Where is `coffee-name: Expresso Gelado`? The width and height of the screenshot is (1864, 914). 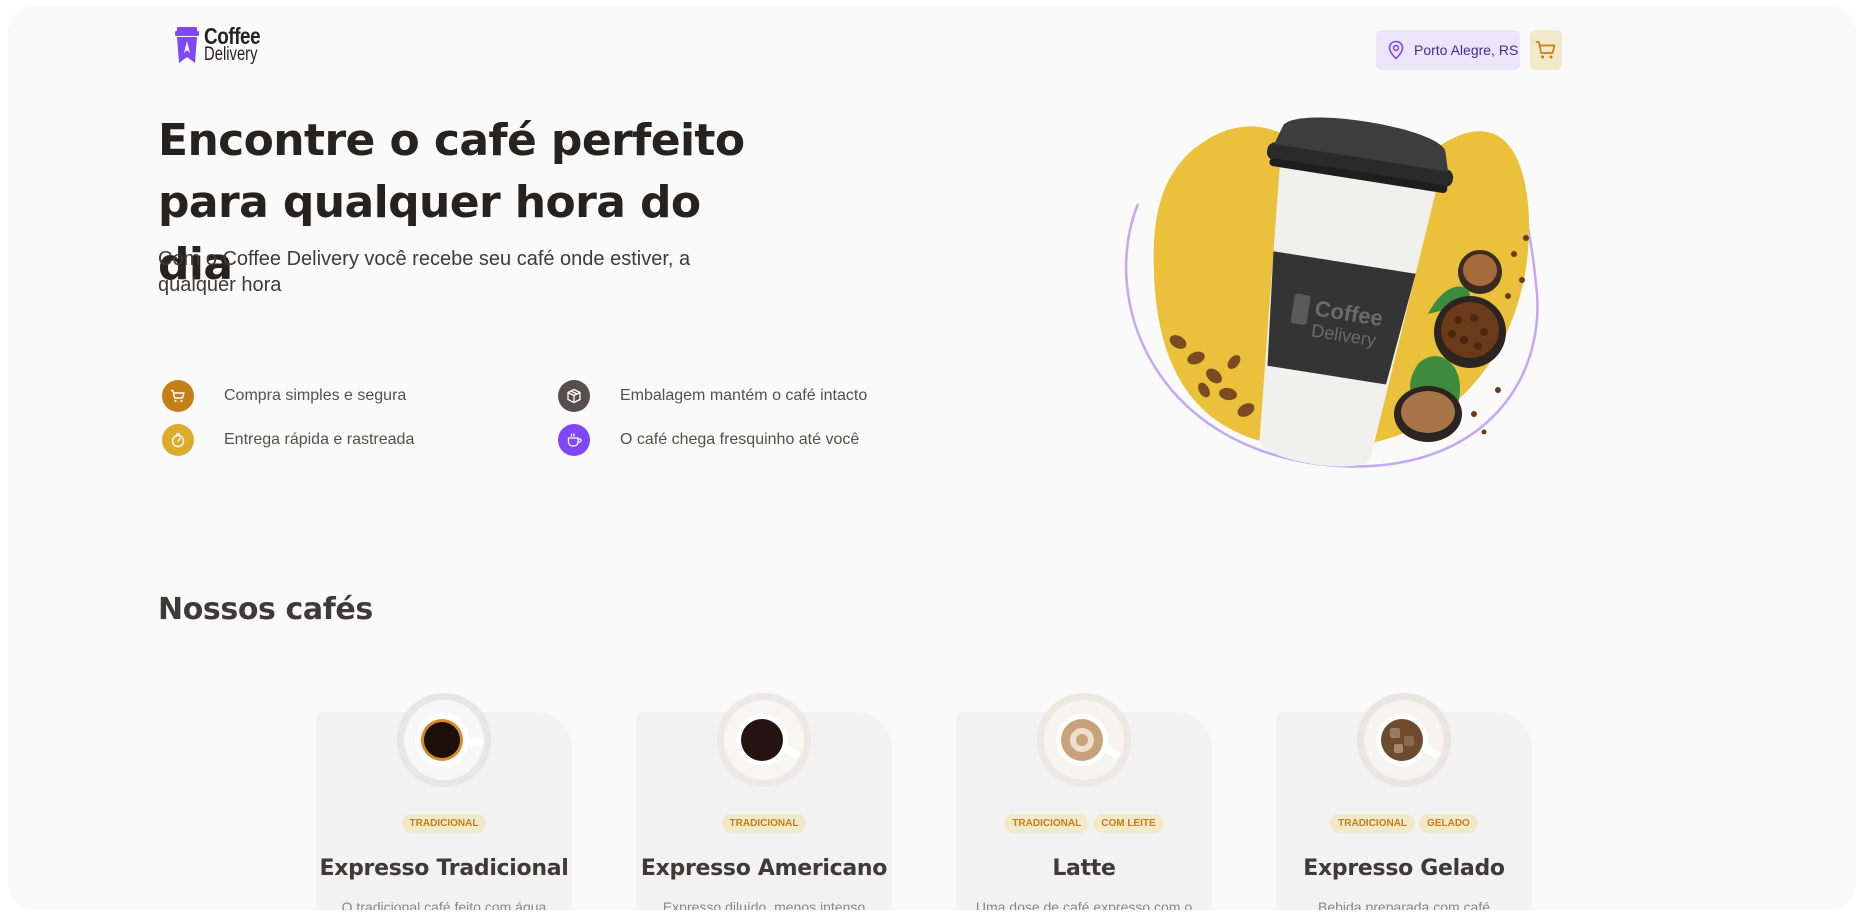
coffee-name: Expresso Gelado is located at coordinates (1404, 868).